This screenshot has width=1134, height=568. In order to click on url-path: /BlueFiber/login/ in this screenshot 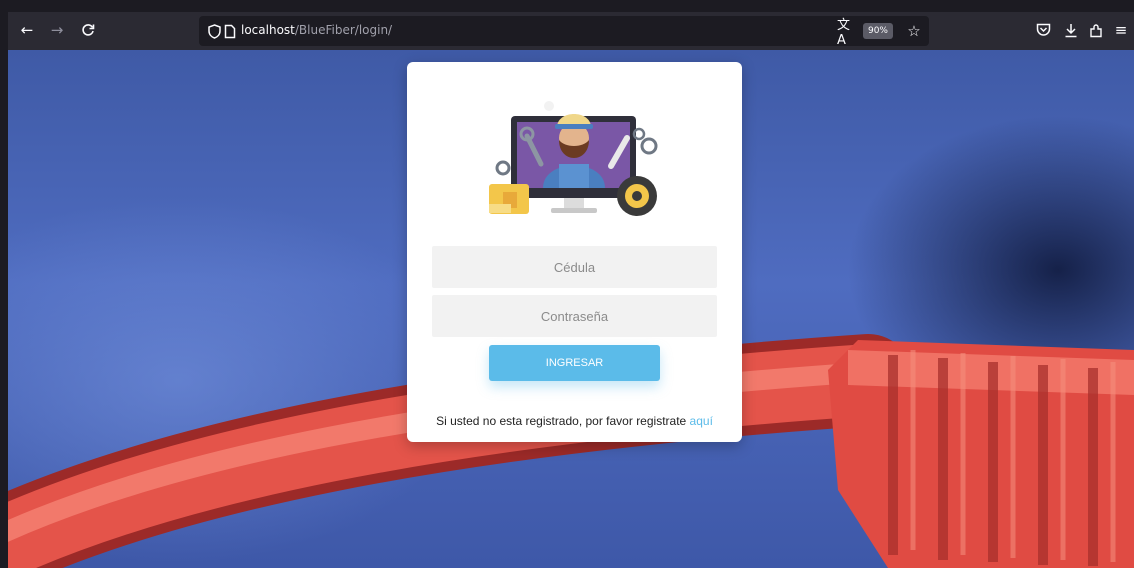, I will do `click(343, 30)`.